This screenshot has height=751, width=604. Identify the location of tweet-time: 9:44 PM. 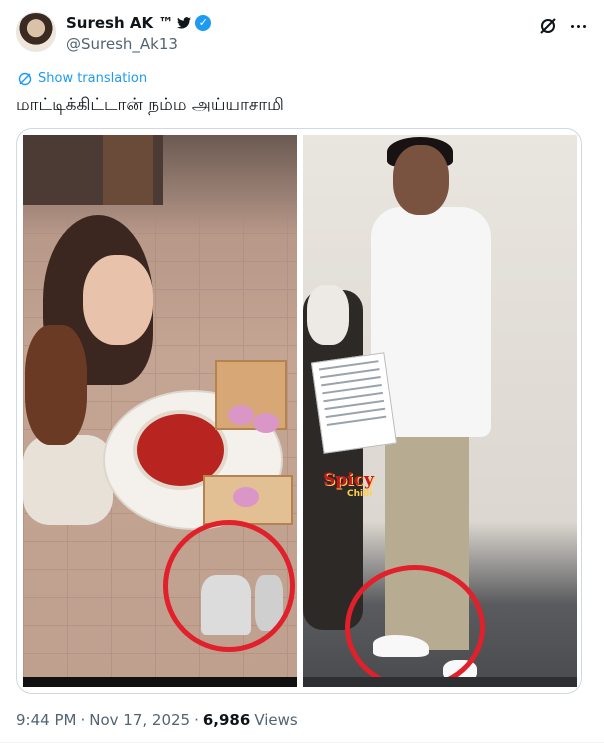
(46, 720).